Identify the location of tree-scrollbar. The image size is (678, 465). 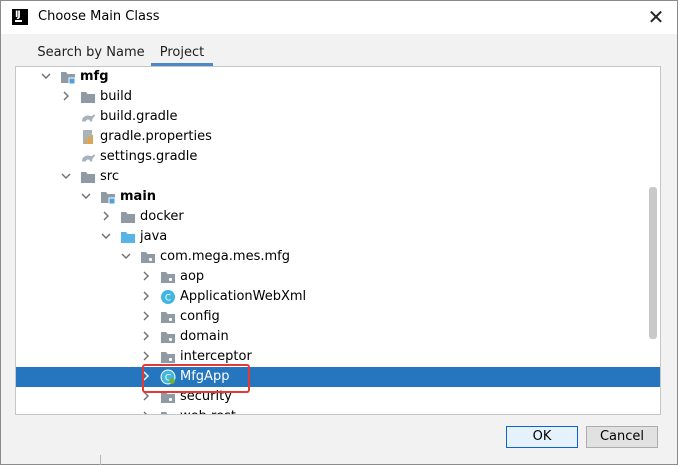
(653, 263).